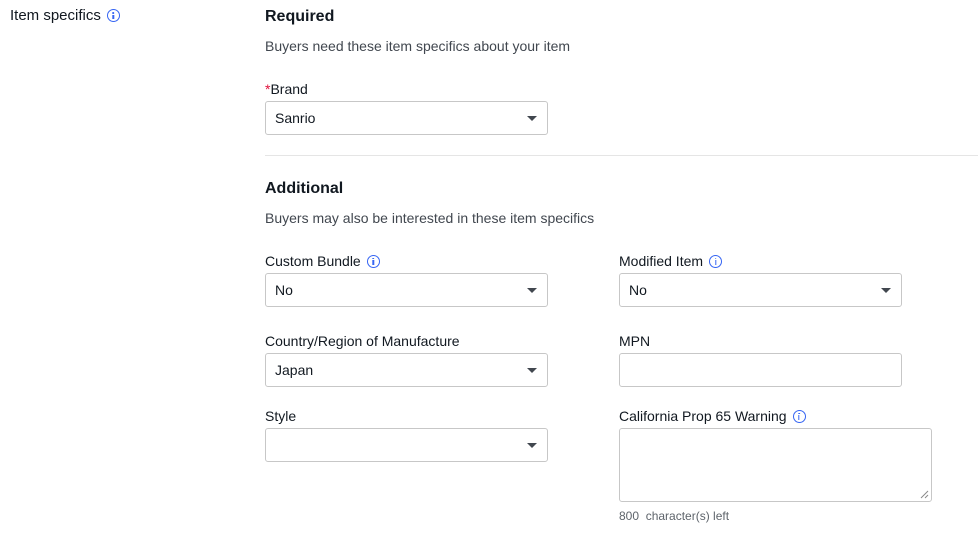 The height and width of the screenshot is (533, 978). What do you see at coordinates (621, 155) in the screenshot?
I see `section-divider` at bounding box center [621, 155].